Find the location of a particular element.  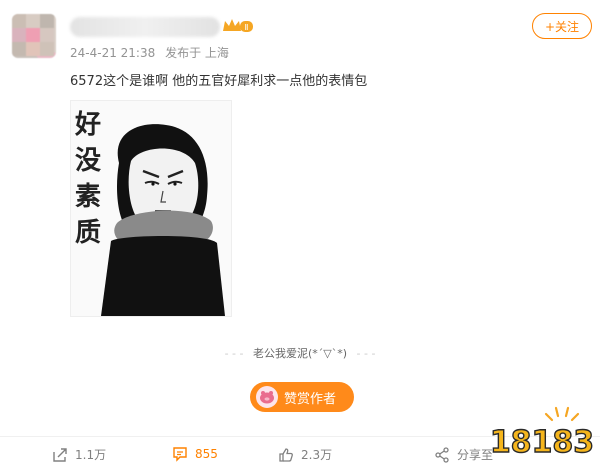

share-action: 1.1万 is located at coordinates (79, 454).